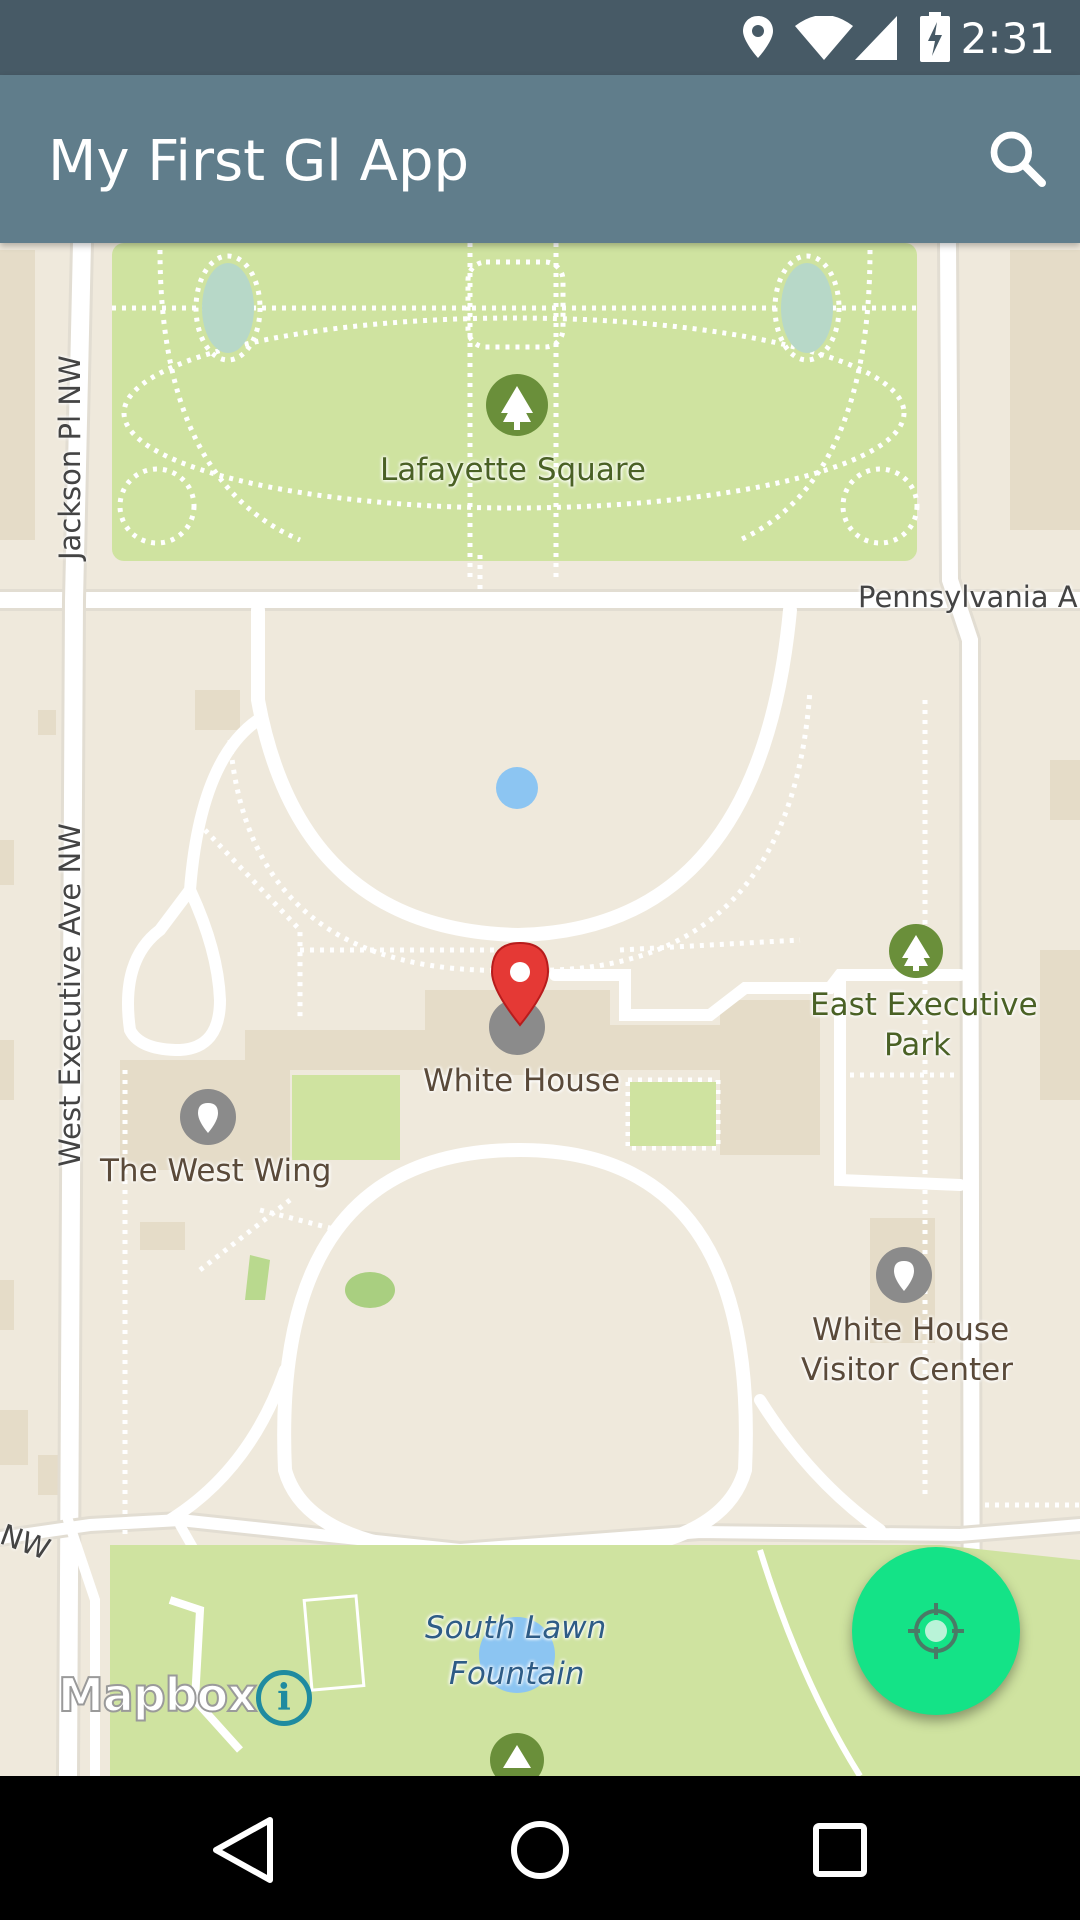  Describe the element at coordinates (70, 457) in the screenshot. I see `label-jackson-pl: Jackson Pl NW` at that location.